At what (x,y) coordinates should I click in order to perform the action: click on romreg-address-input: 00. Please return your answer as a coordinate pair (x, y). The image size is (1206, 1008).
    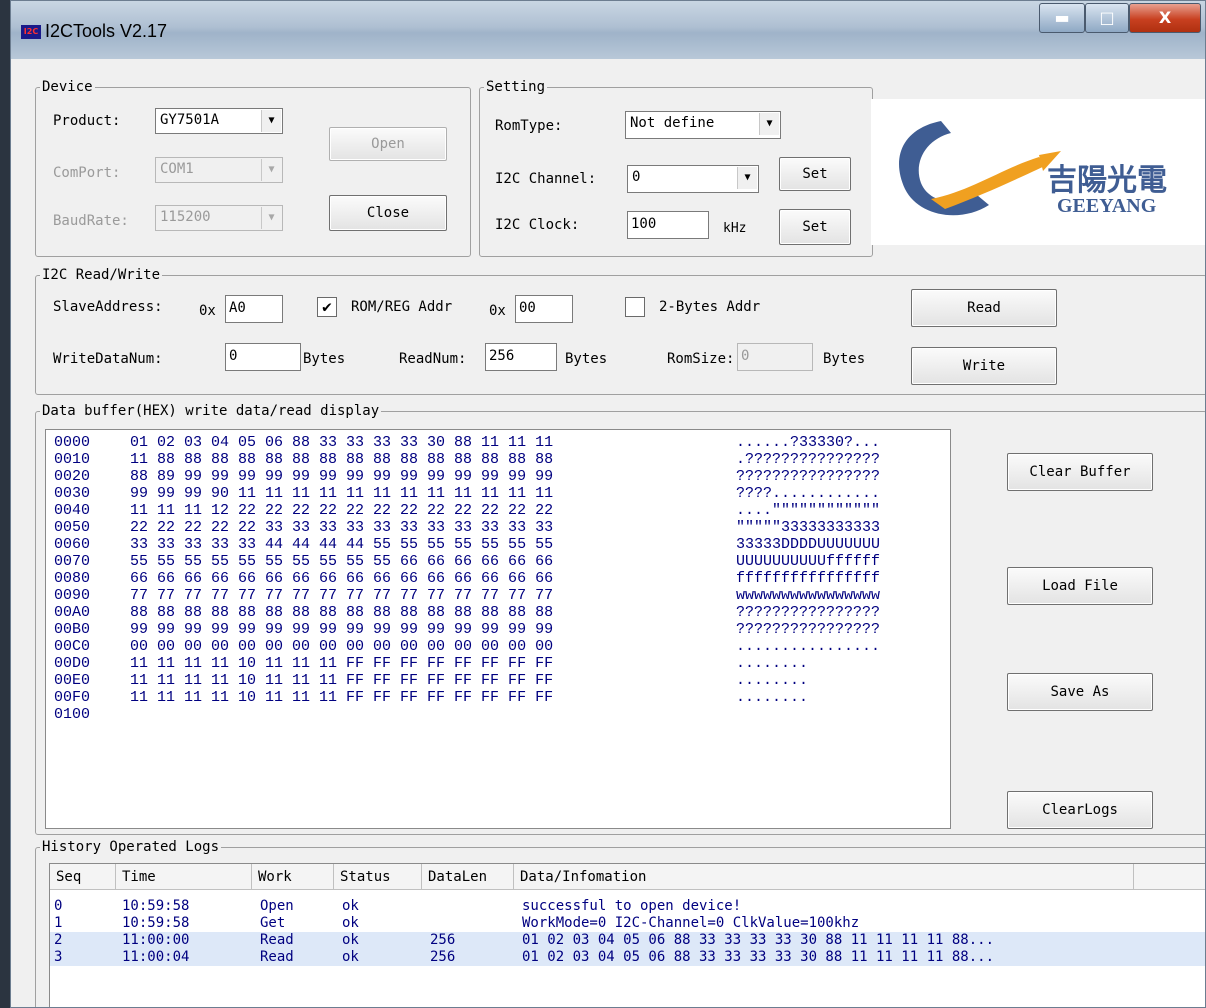
    Looking at the image, I should click on (544, 309).